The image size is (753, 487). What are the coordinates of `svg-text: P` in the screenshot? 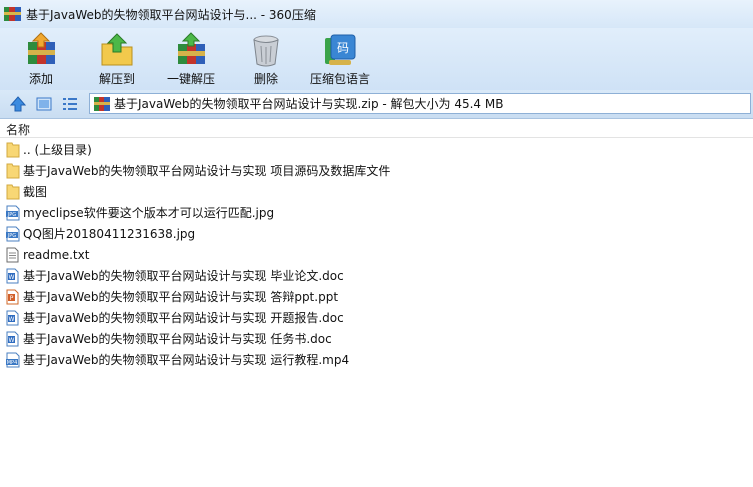 It's located at (12, 298).